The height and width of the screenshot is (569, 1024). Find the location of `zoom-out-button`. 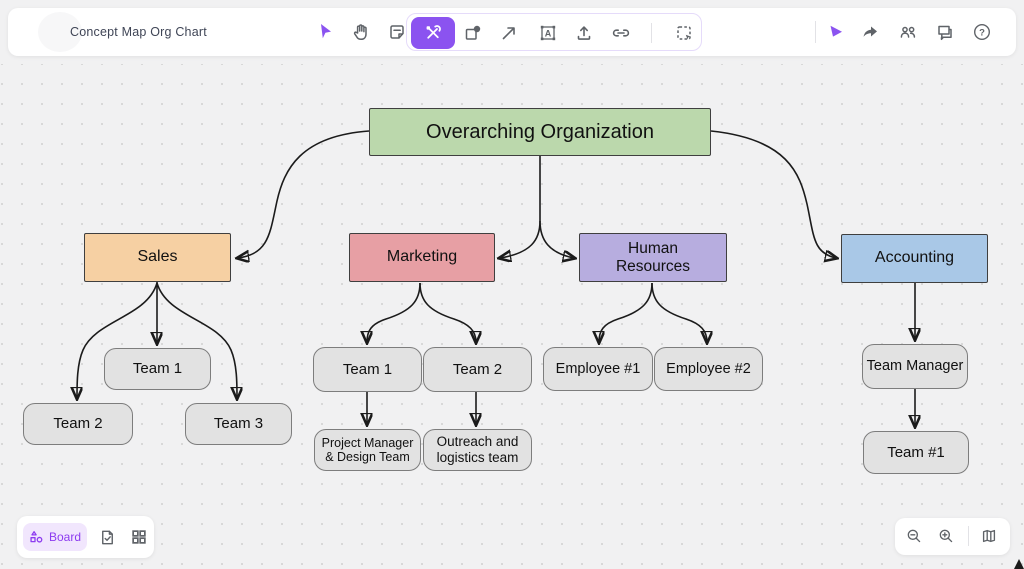

zoom-out-button is located at coordinates (914, 536).